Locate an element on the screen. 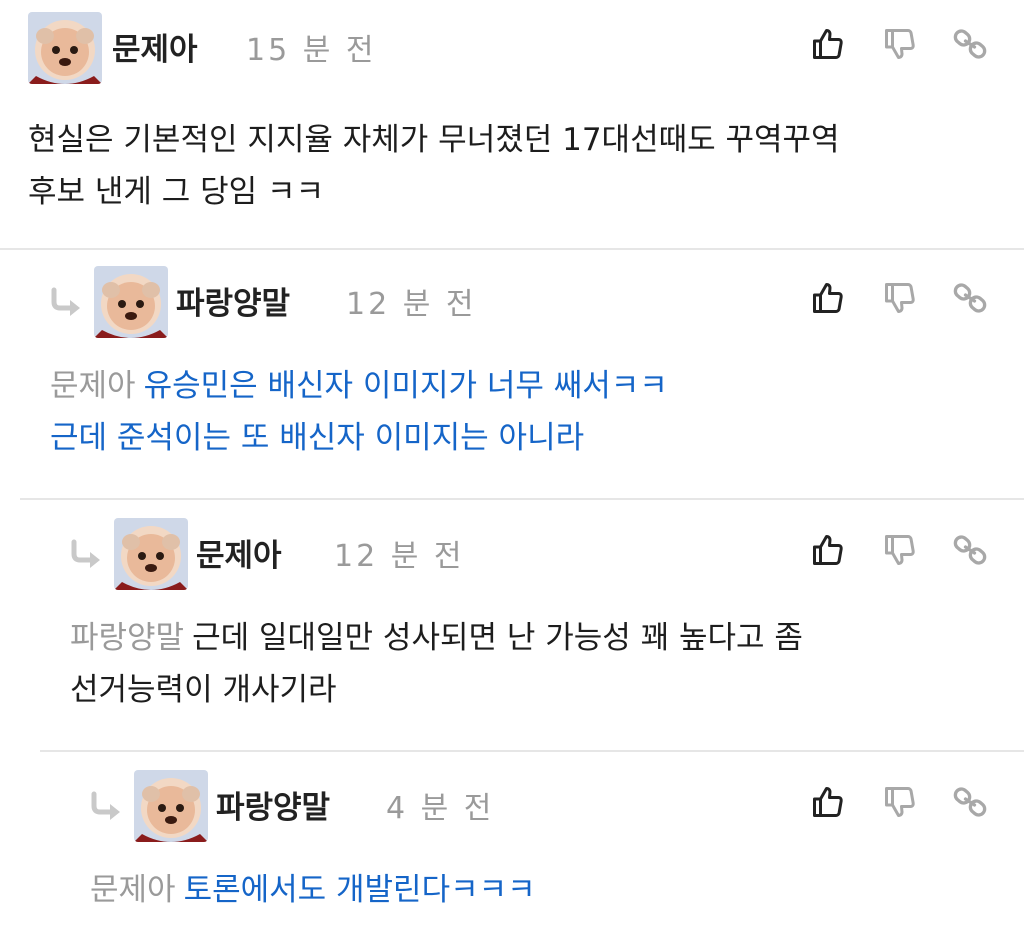 The height and width of the screenshot is (947, 1024). comment-header: 파랑양말 12 분 전 is located at coordinates (512, 302).